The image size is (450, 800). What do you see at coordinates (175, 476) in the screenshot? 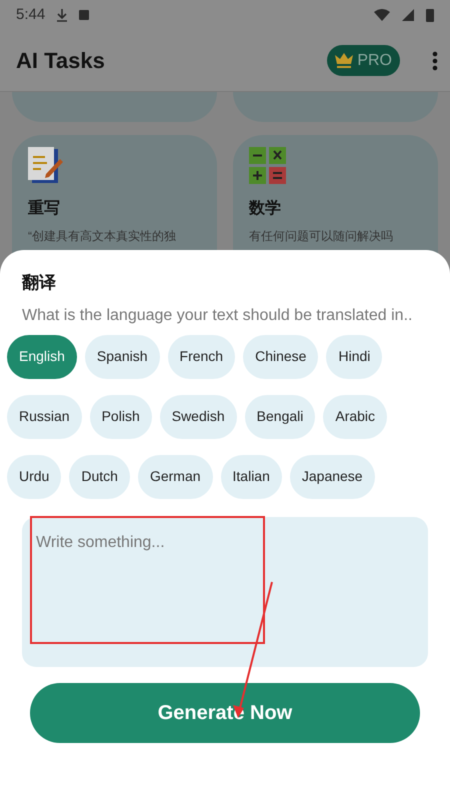
I see `language-chip: German` at bounding box center [175, 476].